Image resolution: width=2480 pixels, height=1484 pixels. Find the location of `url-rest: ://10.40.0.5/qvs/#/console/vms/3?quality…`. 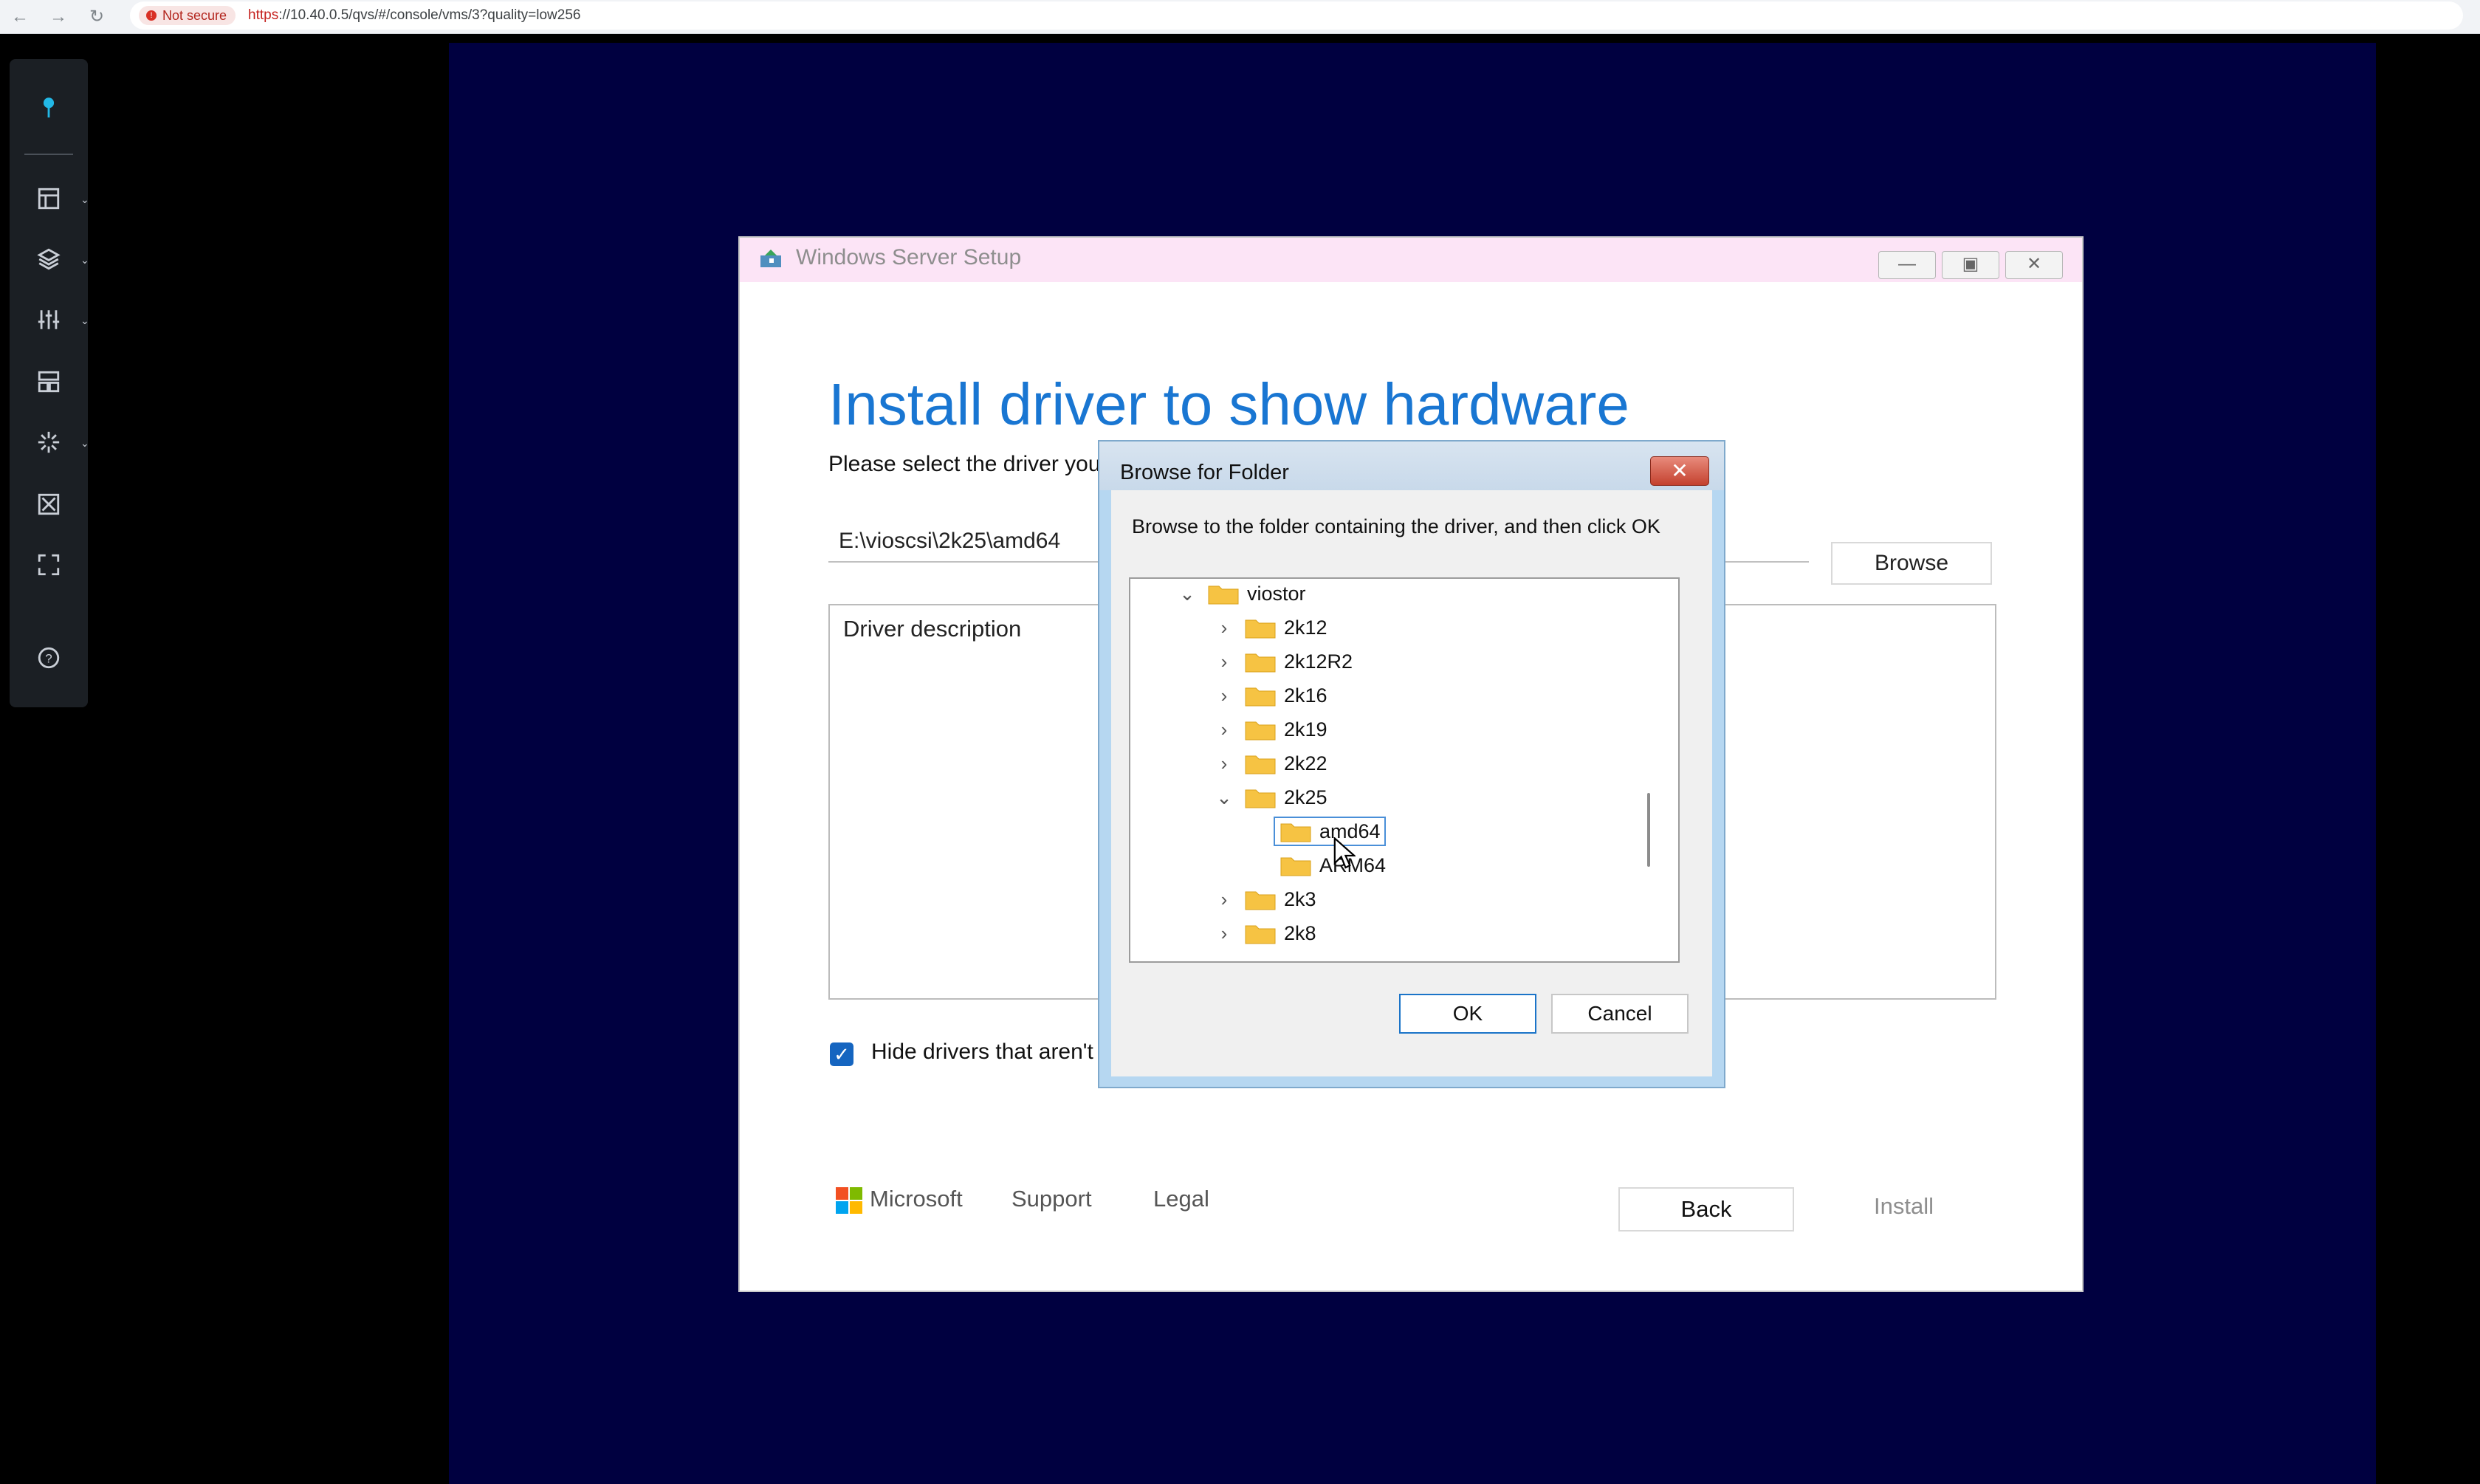

url-rest: ://10.40.0.5/qvs/#/console/vms/3?quality… is located at coordinates (429, 15).